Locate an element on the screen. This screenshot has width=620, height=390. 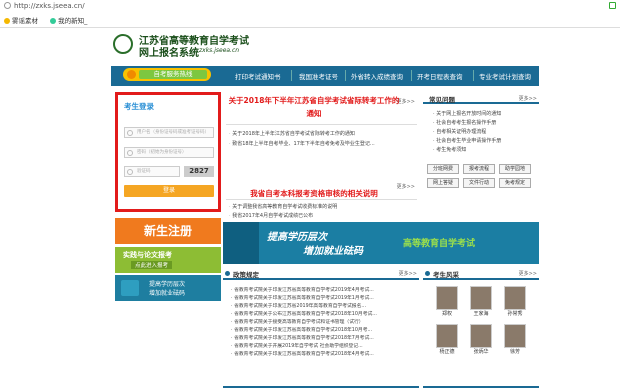
student-card: 徐芳 is located at coordinates (515, 339).